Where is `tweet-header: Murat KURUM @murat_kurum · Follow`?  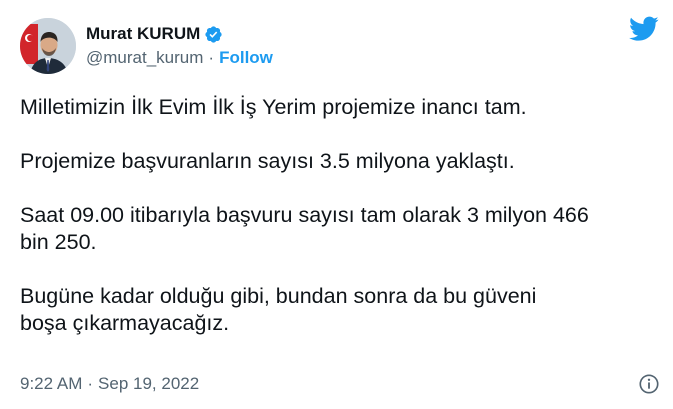 tweet-header: Murat KURUM @murat_kurum · Follow is located at coordinates (146, 46).